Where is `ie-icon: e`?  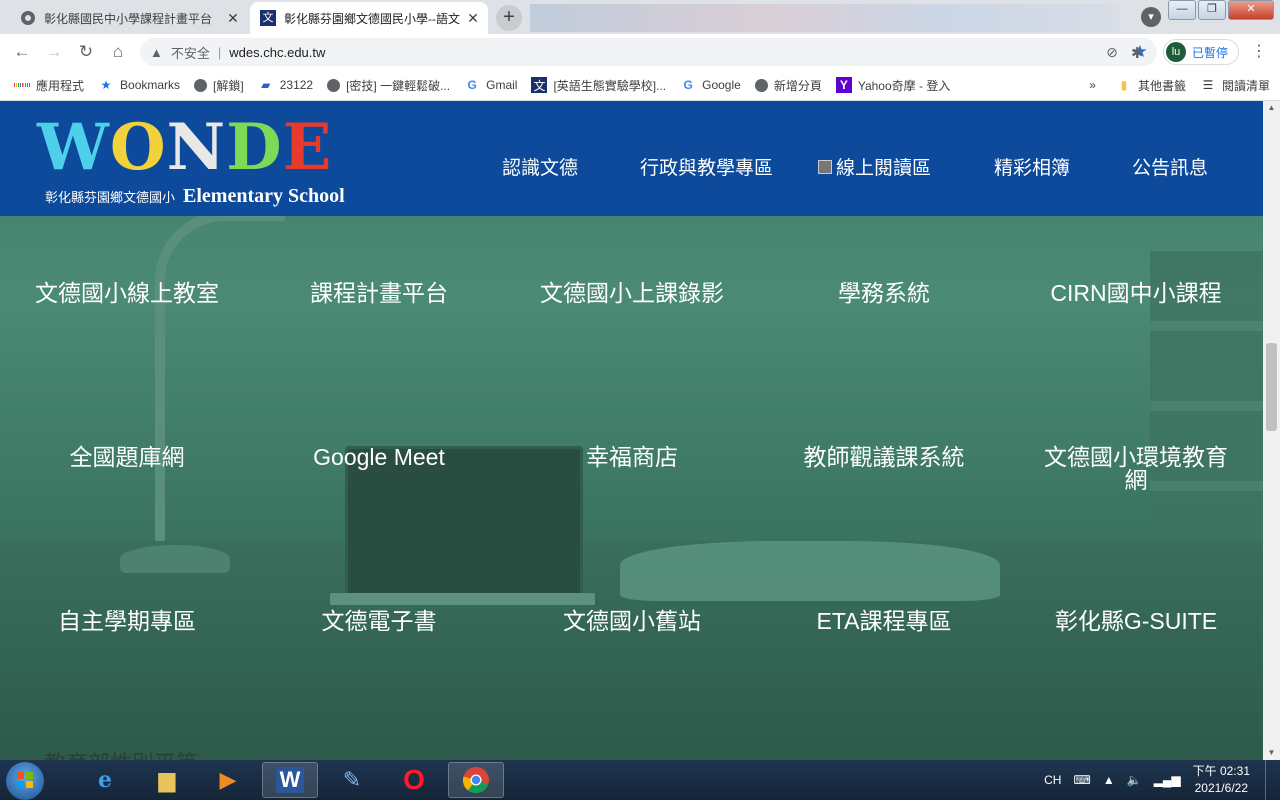 ie-icon: e is located at coordinates (105, 780).